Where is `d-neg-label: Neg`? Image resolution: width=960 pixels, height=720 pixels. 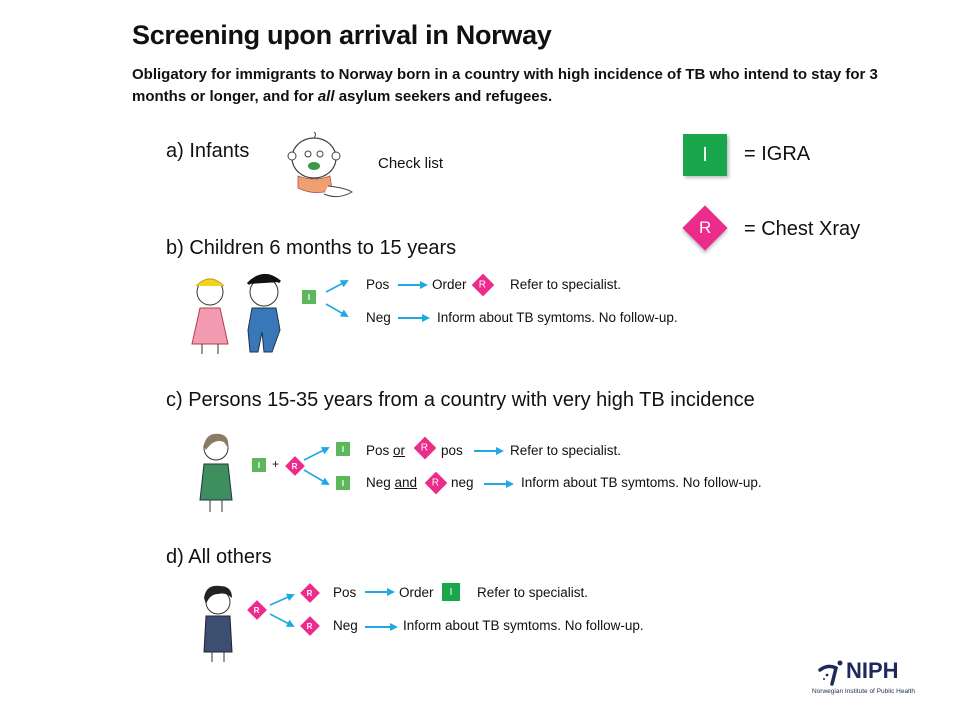
d-neg-label: Neg is located at coordinates (345, 625).